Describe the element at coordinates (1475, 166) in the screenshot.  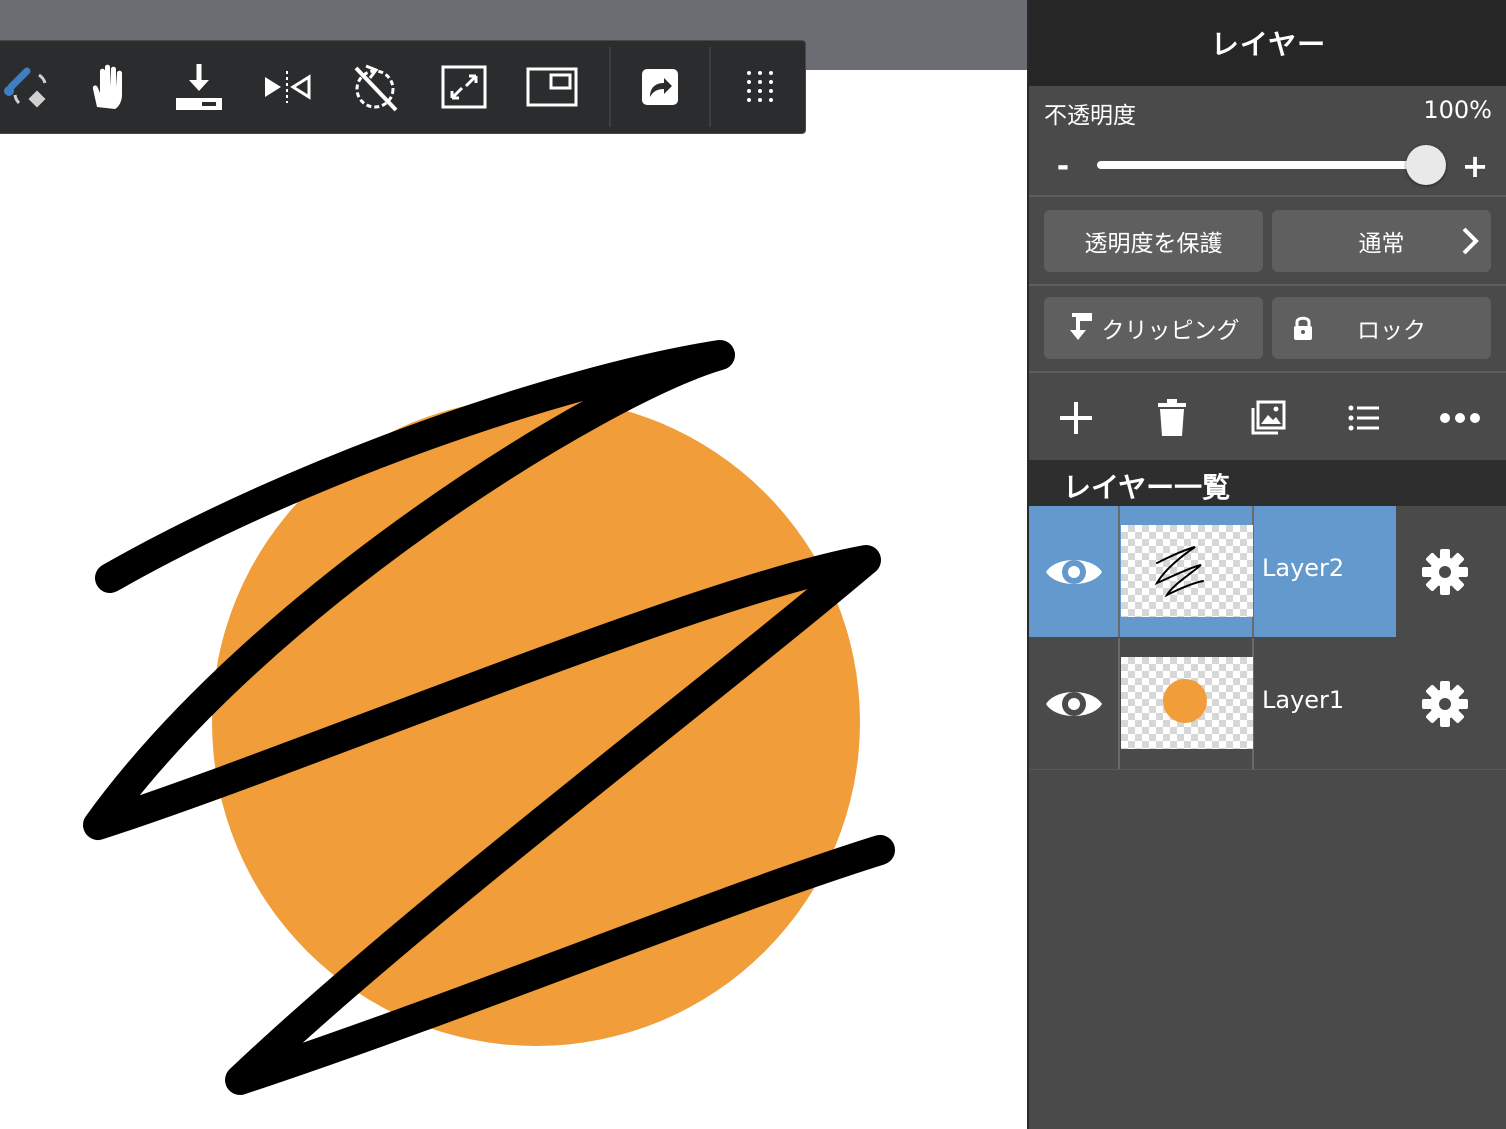
I see `opacity-increase-button: +` at that location.